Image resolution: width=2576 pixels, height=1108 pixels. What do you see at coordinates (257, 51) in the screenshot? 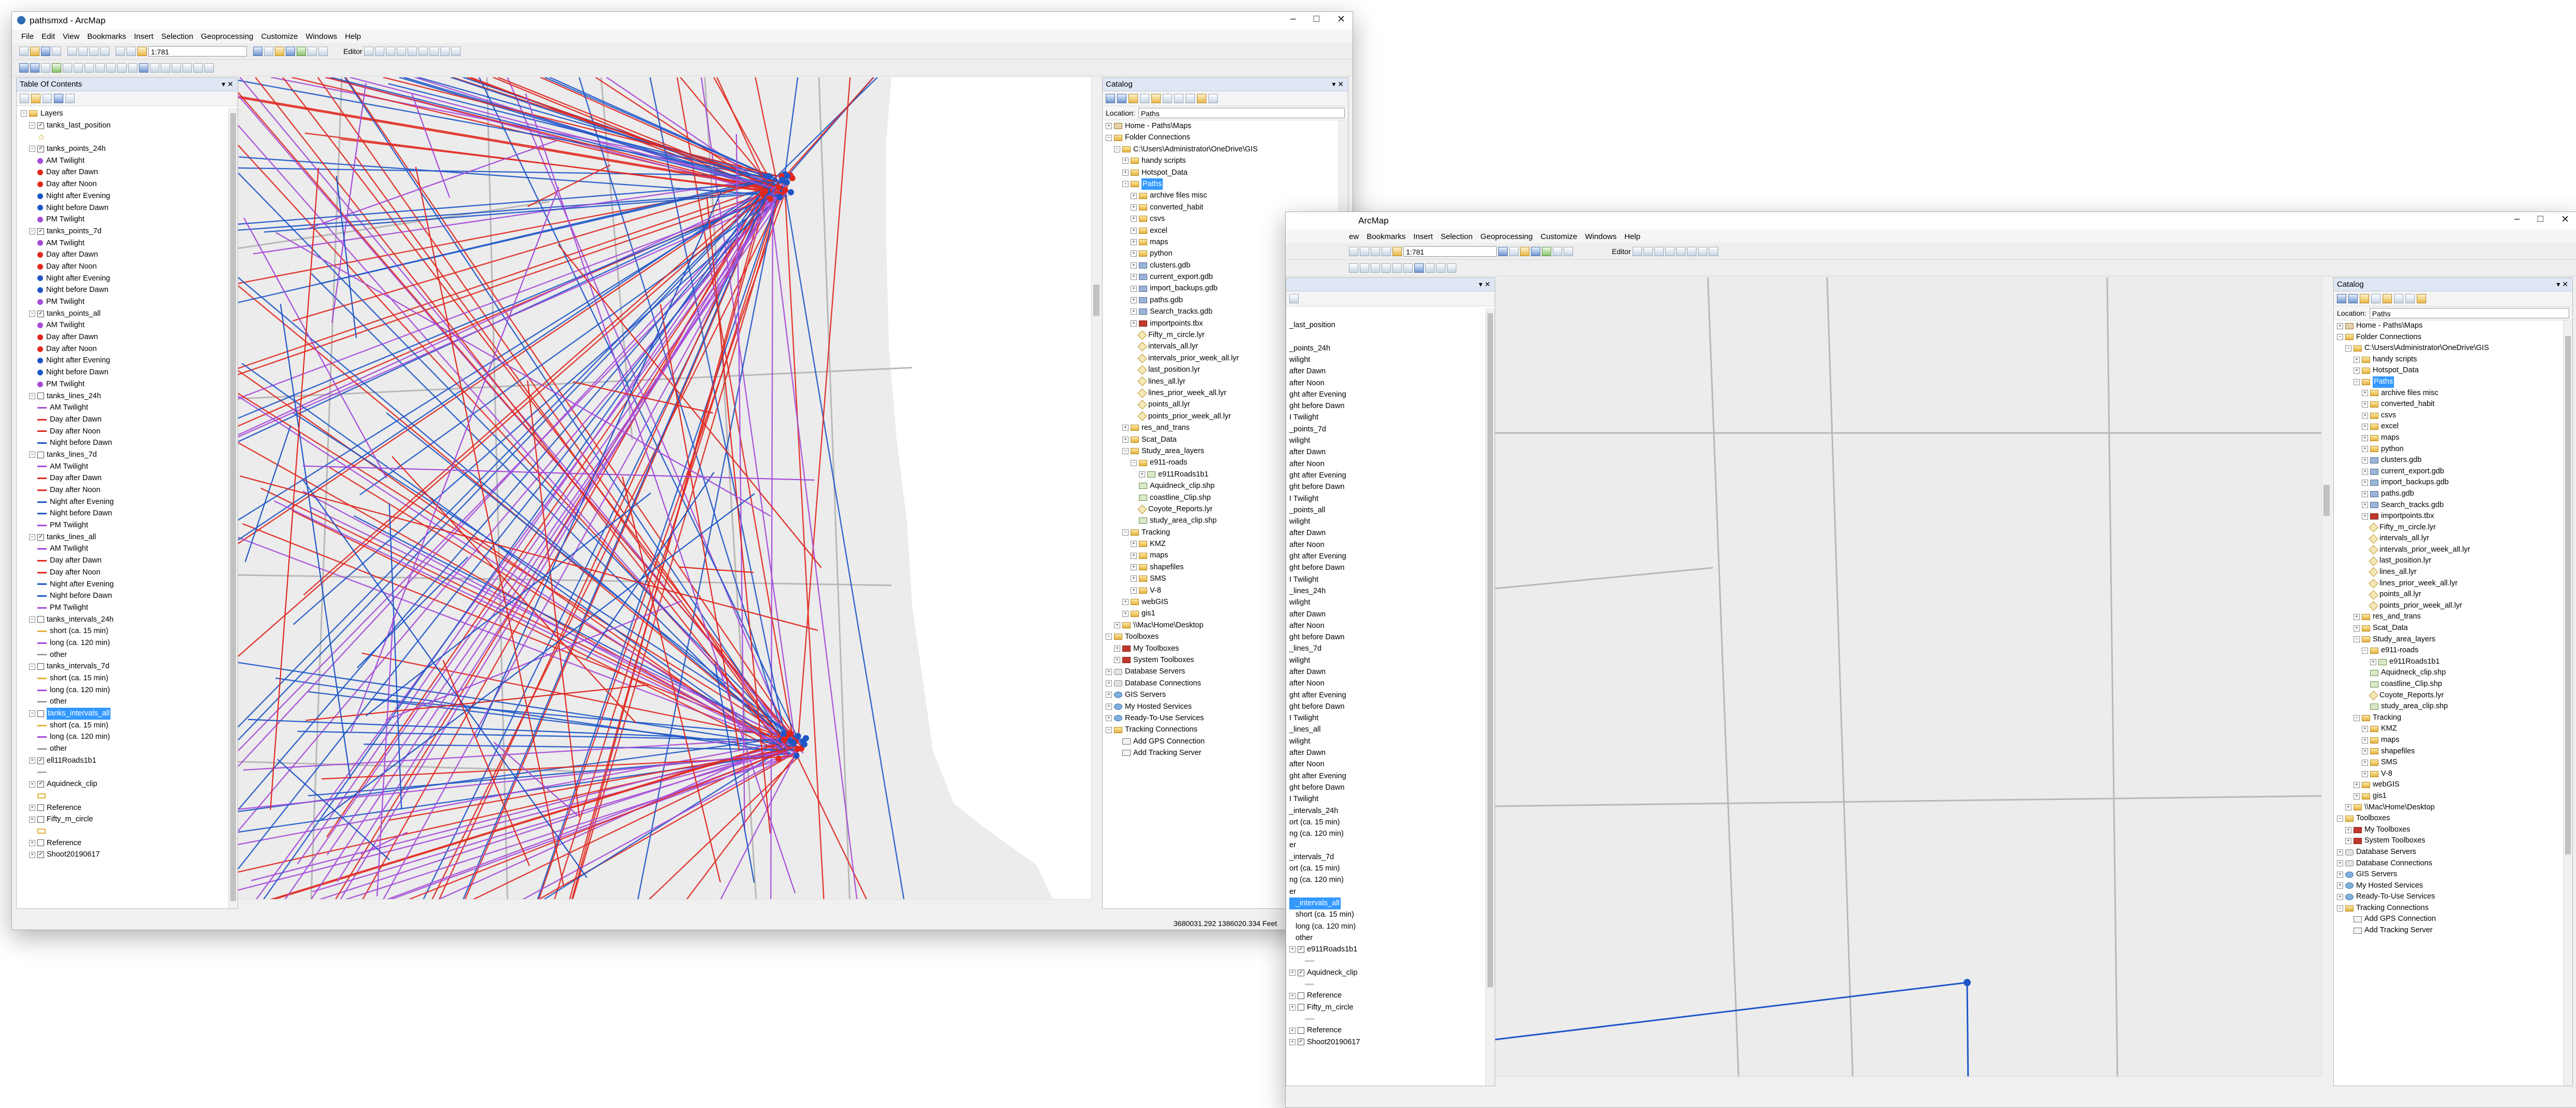
I see `editor-toolbar-icon` at bounding box center [257, 51].